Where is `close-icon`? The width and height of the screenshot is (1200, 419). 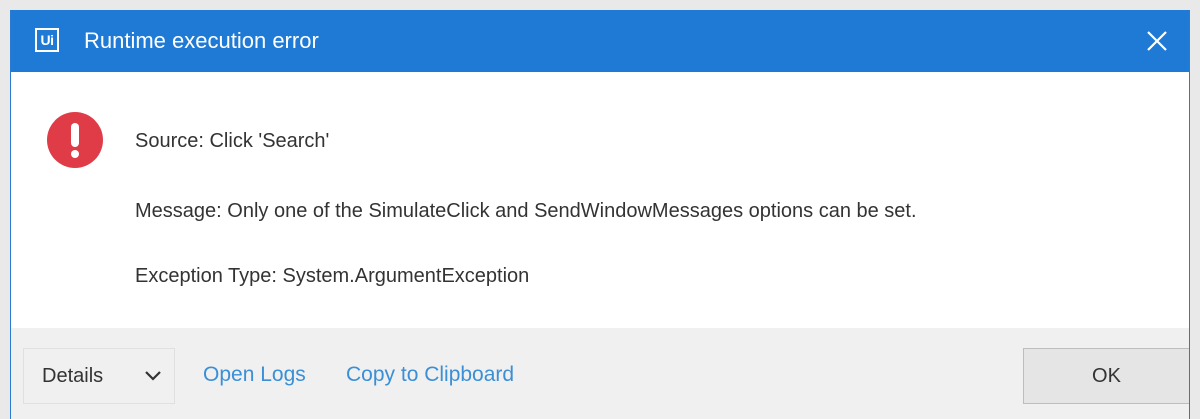
close-icon is located at coordinates (1157, 41).